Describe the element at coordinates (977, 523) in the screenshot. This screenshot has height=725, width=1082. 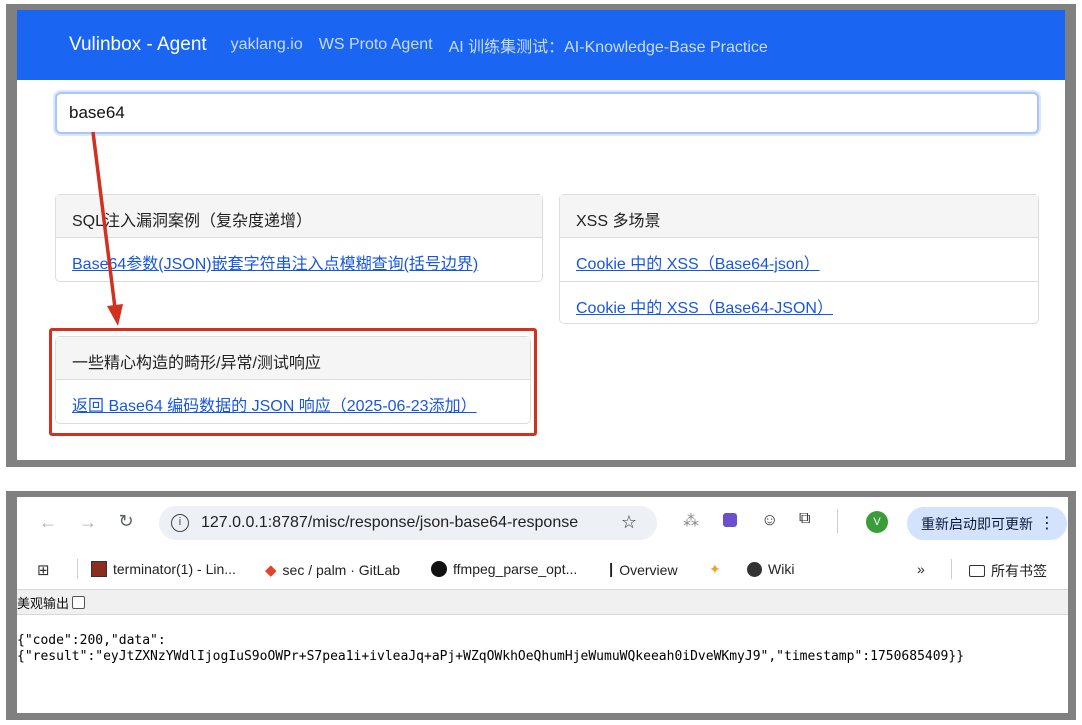
I see `update-label: 重新启动即可更新` at that location.